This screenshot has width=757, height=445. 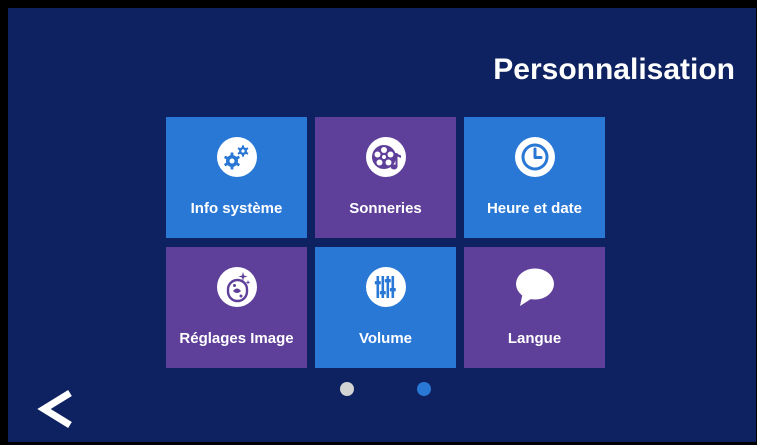 I want to click on tile-heure-et-date: Heure et date, so click(x=534, y=177).